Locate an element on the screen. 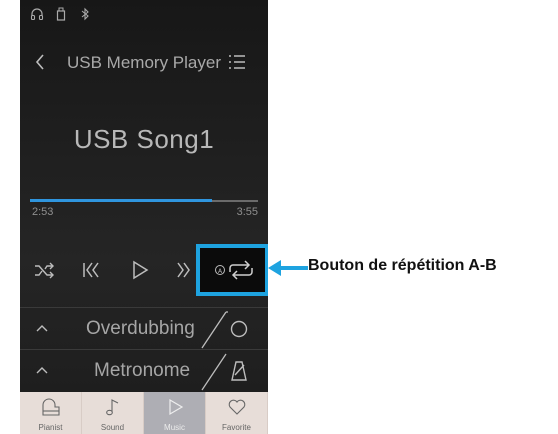  shuffle-icon is located at coordinates (45, 270).